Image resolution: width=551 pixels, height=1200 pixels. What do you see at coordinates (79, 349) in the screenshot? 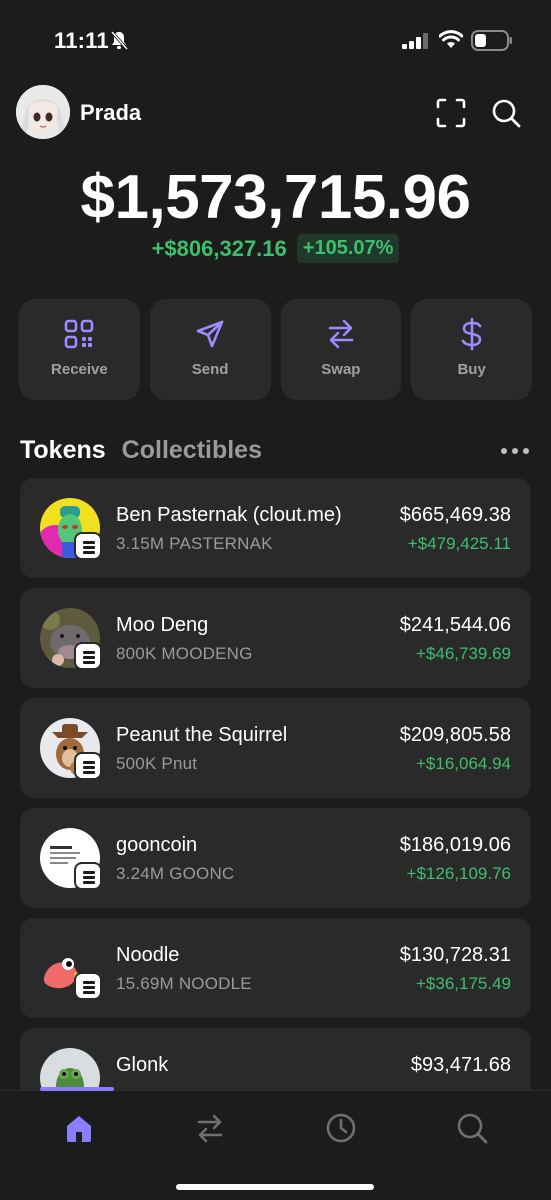
I see `receive-button: Receive` at bounding box center [79, 349].